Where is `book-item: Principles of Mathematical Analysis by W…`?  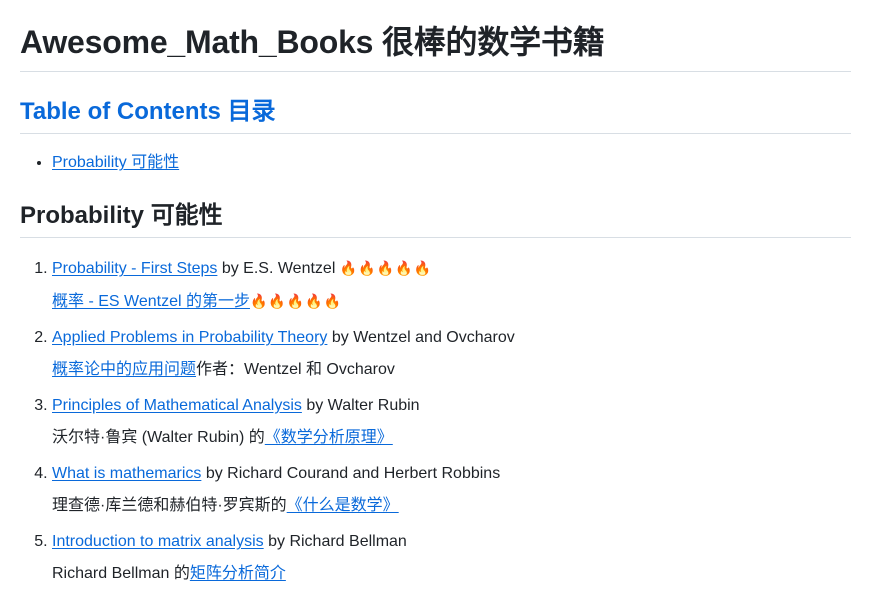
book-item: Principles of Mathematical Analysis by W… is located at coordinates (451, 422).